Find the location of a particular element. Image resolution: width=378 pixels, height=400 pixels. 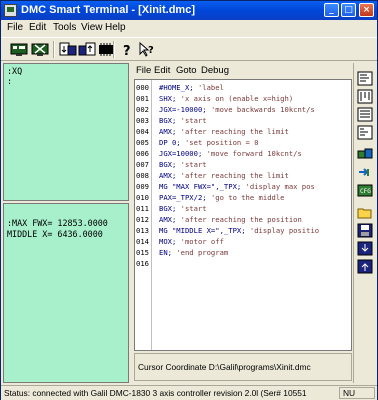

code-statement: JGX=-10000; is located at coordinates (183, 109).